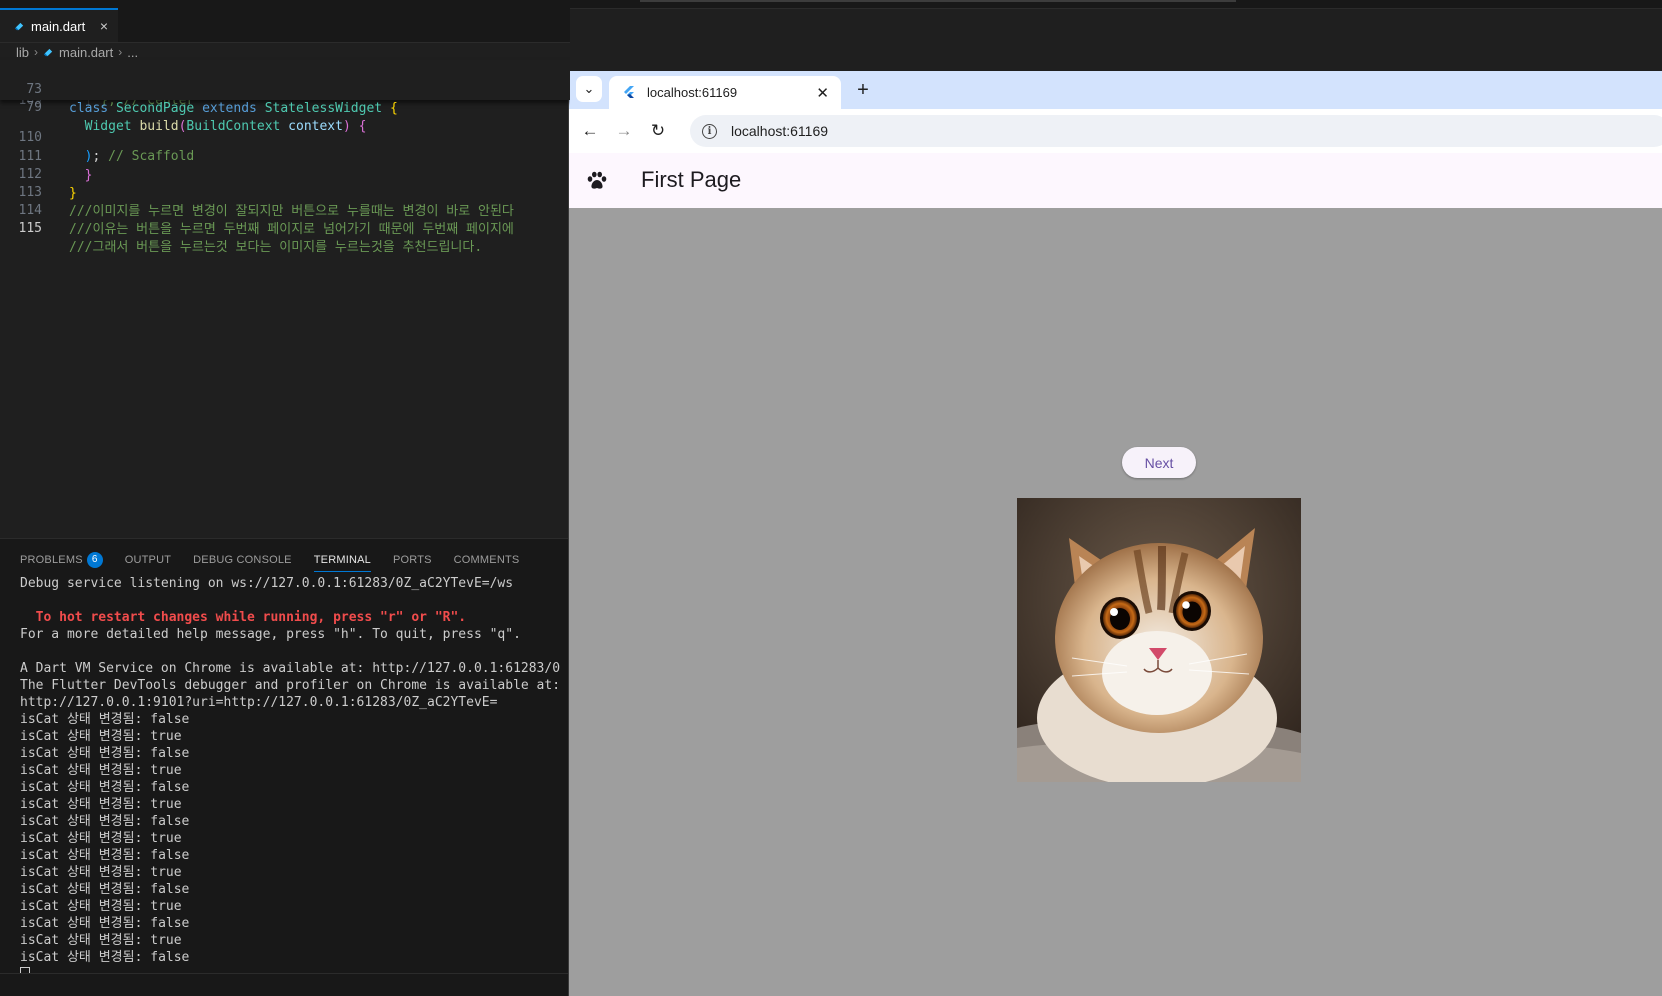 The width and height of the screenshot is (1662, 996). I want to click on browser-toolbar: ← → ↻ i localhost:61169, so click(1115, 131).